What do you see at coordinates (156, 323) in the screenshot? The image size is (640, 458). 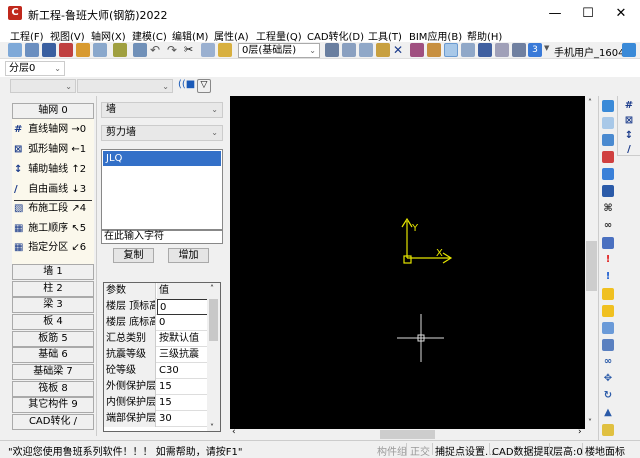 I see `table-row: 楼层 底标高 0` at bounding box center [156, 323].